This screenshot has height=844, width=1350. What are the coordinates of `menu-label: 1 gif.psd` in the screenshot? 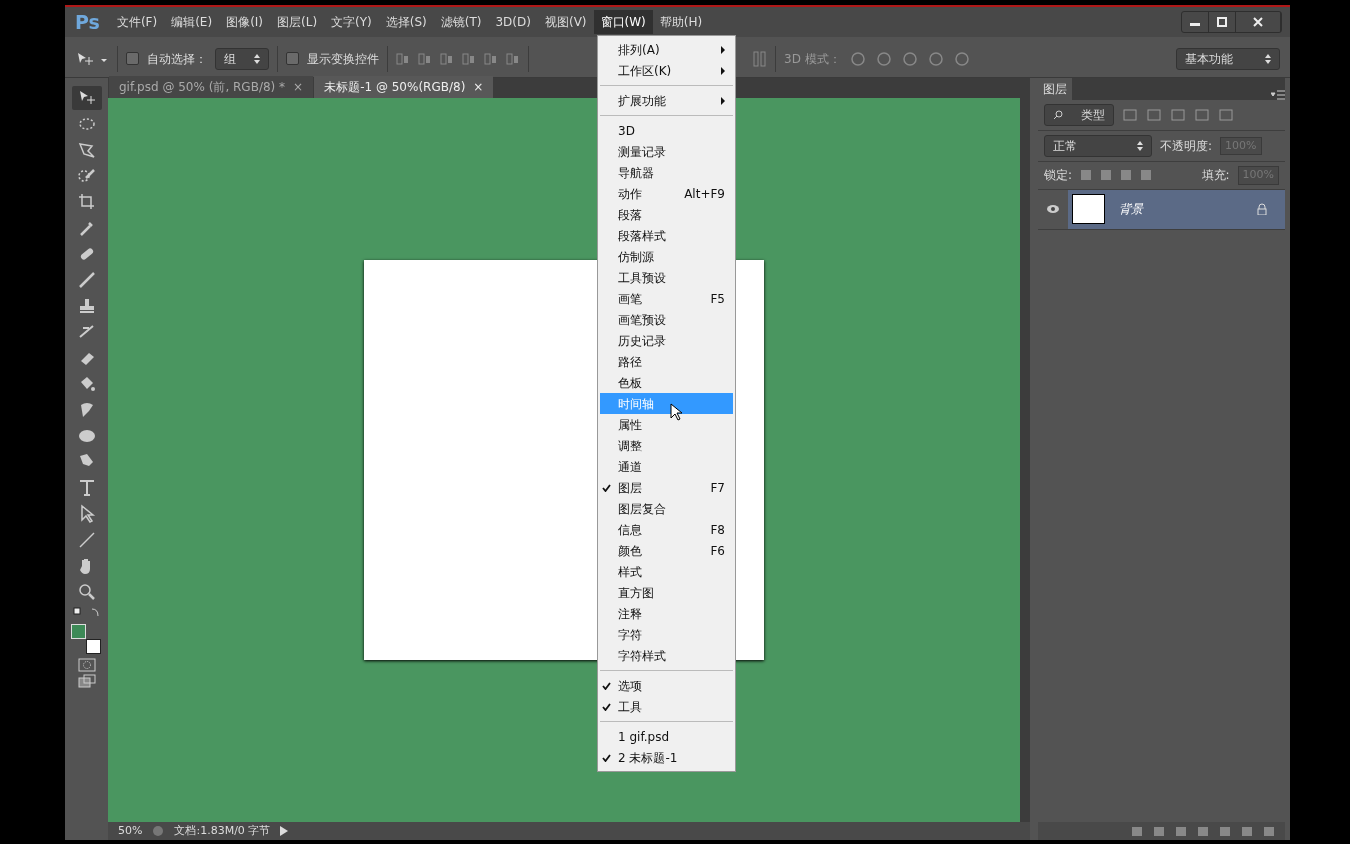 It's located at (644, 737).